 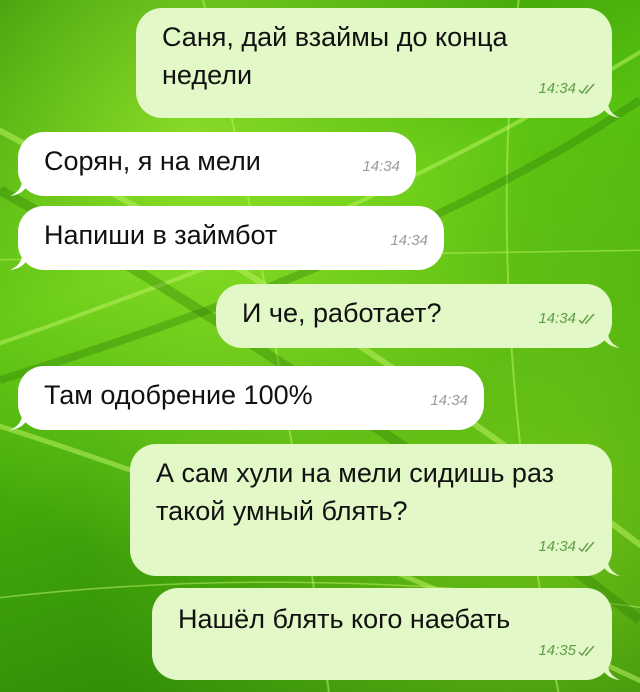 I want to click on message-text: И че, работает?, so click(x=342, y=313).